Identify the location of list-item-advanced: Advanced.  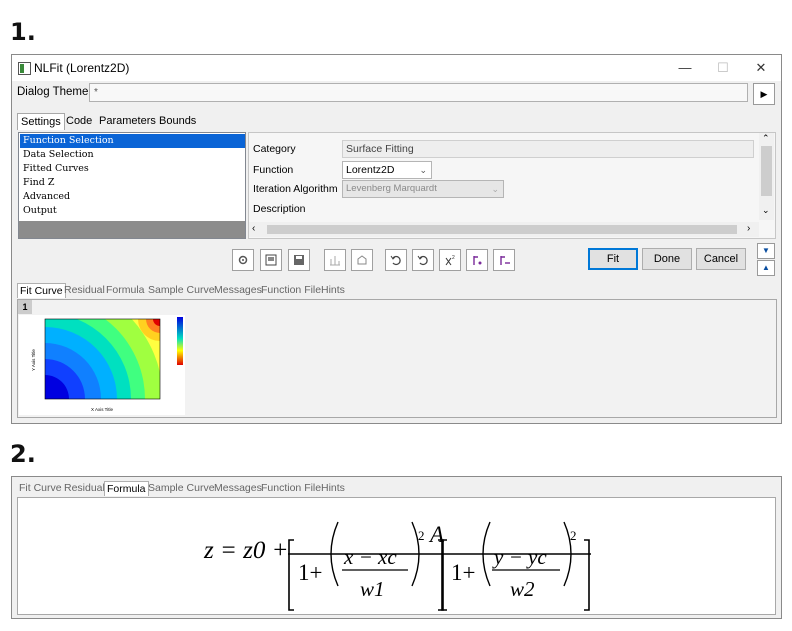
(132, 197).